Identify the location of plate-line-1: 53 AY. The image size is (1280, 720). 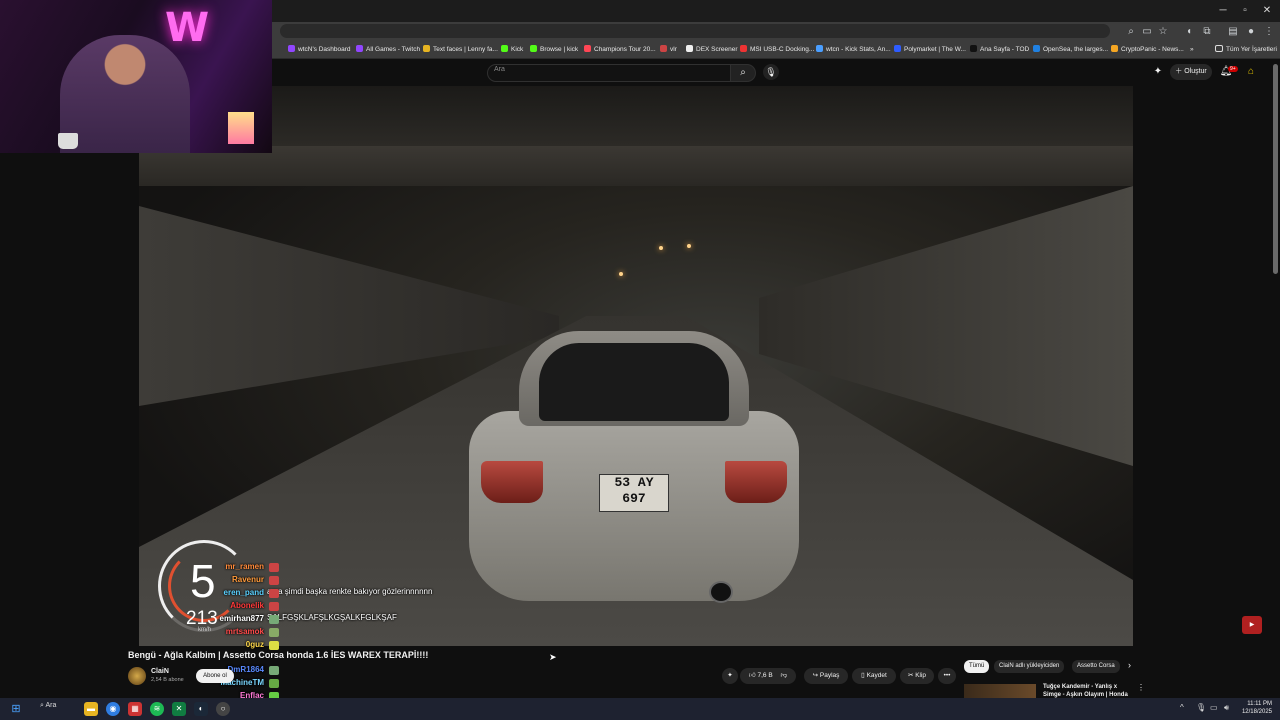
(634, 482).